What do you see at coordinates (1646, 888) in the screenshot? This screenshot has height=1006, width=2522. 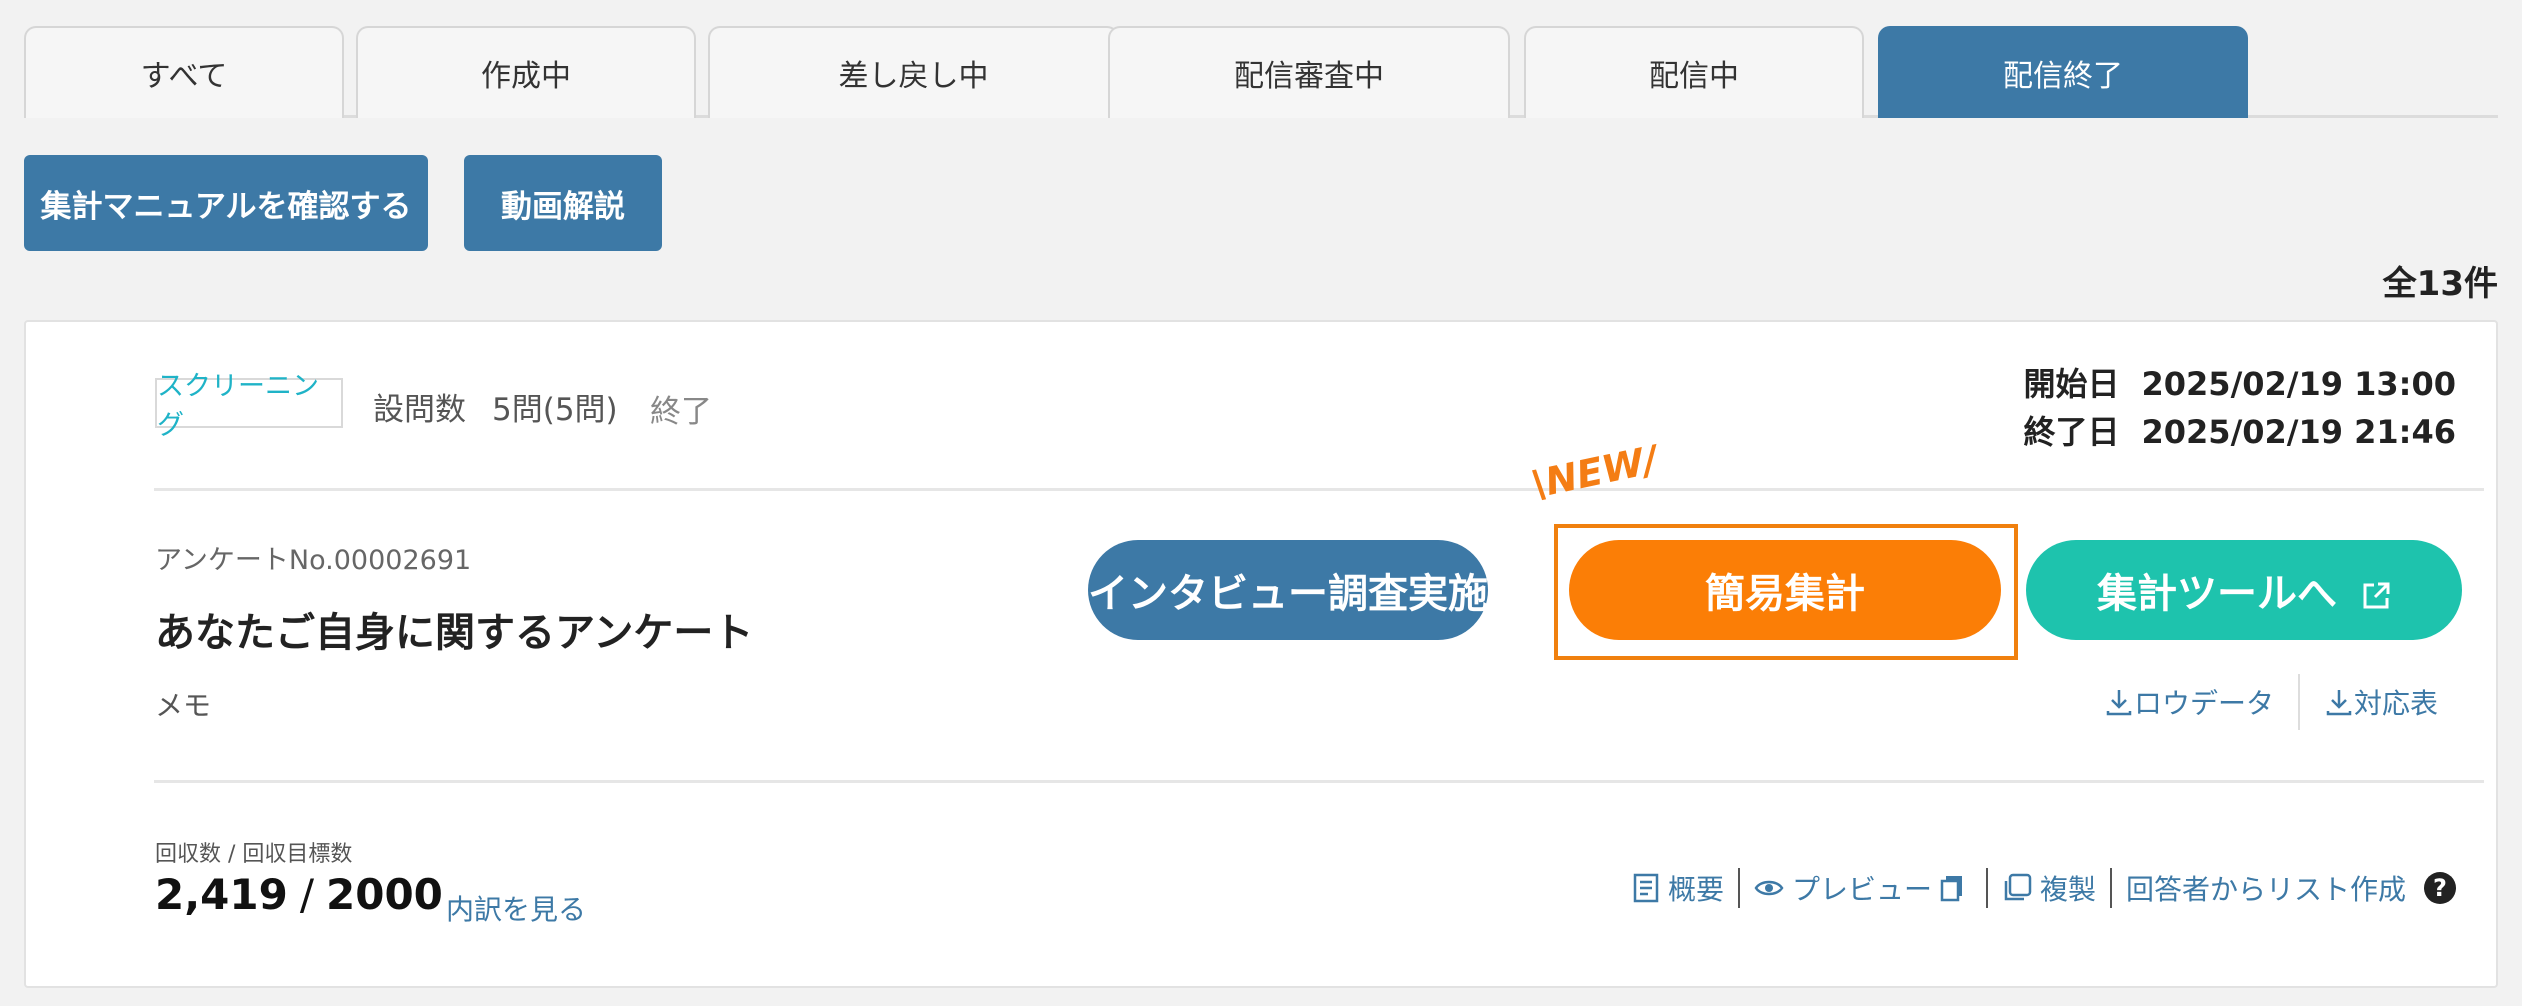 I see `document-icon` at bounding box center [1646, 888].